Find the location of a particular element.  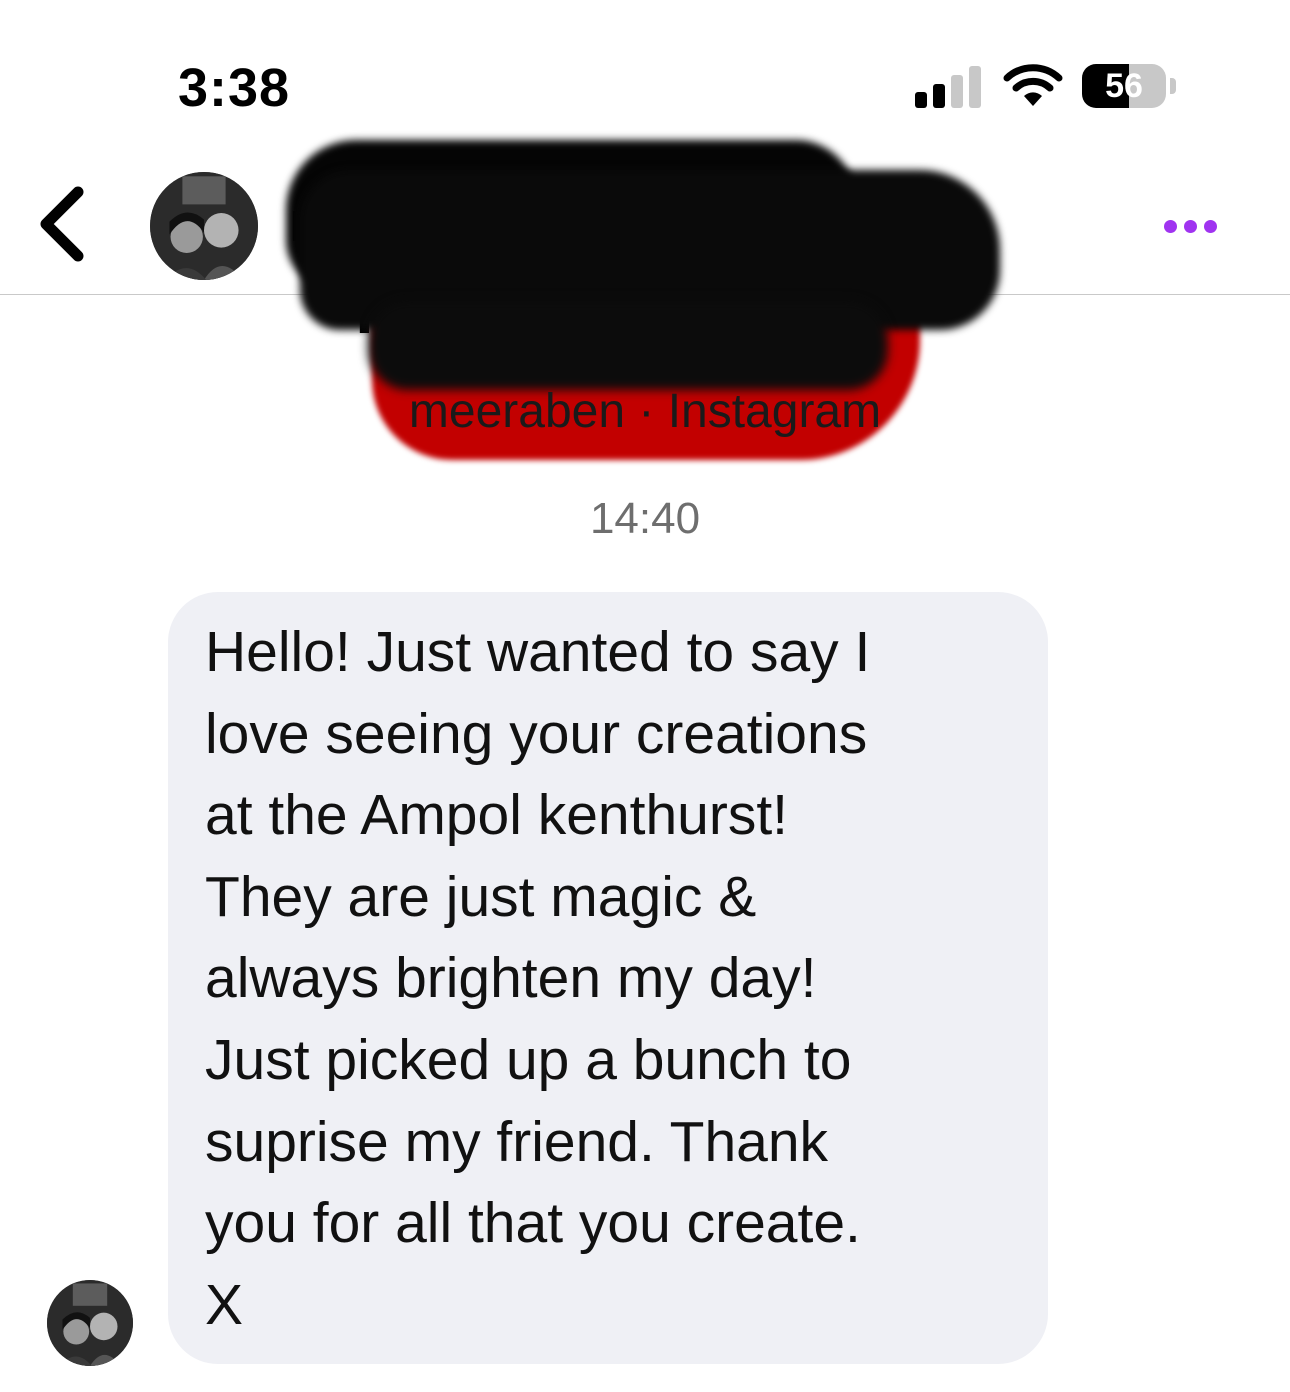

chevron-left-icon is located at coordinates (62, 224).